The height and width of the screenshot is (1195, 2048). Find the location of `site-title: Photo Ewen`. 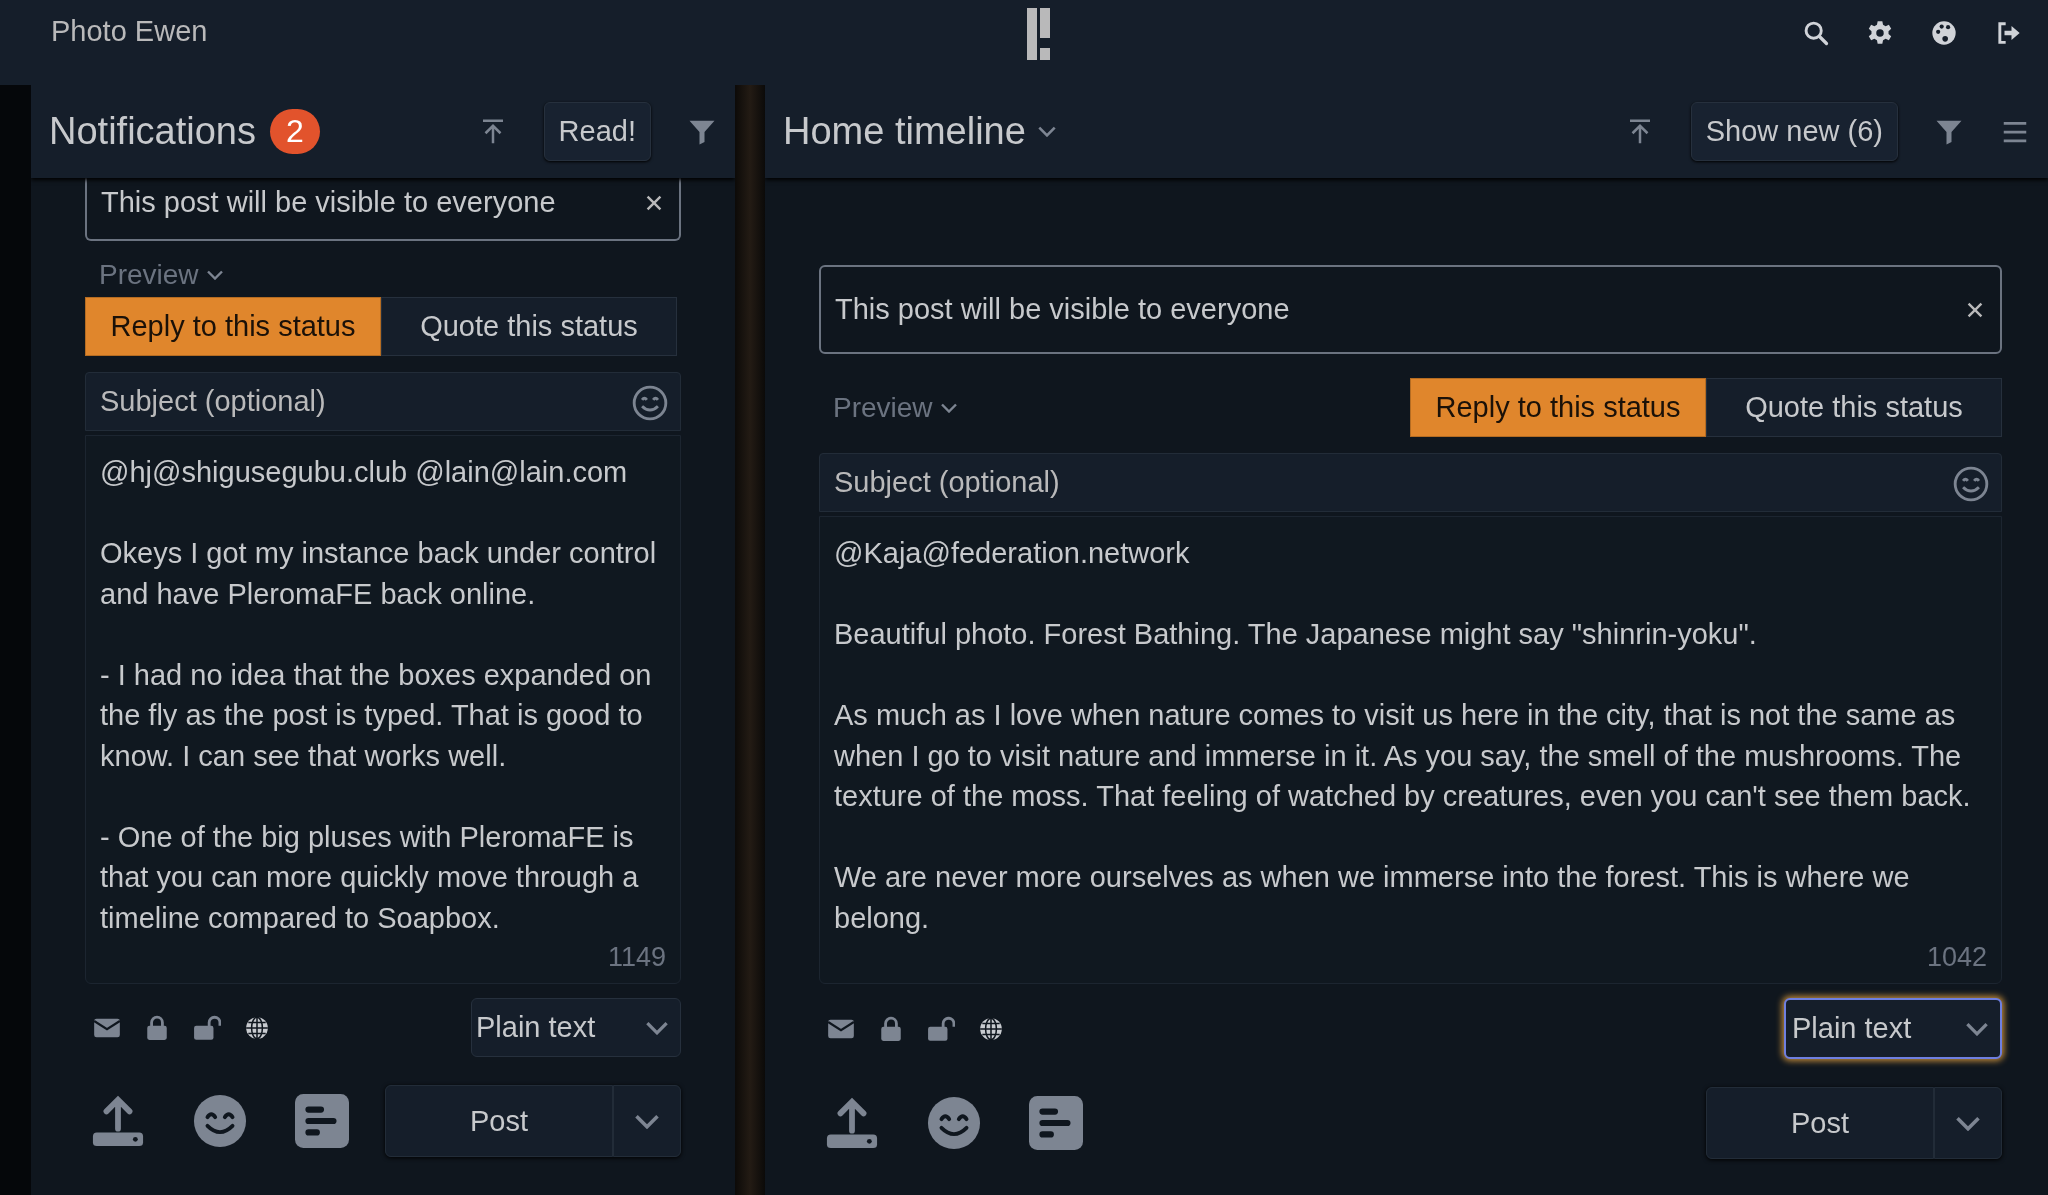

site-title: Photo Ewen is located at coordinates (129, 31).